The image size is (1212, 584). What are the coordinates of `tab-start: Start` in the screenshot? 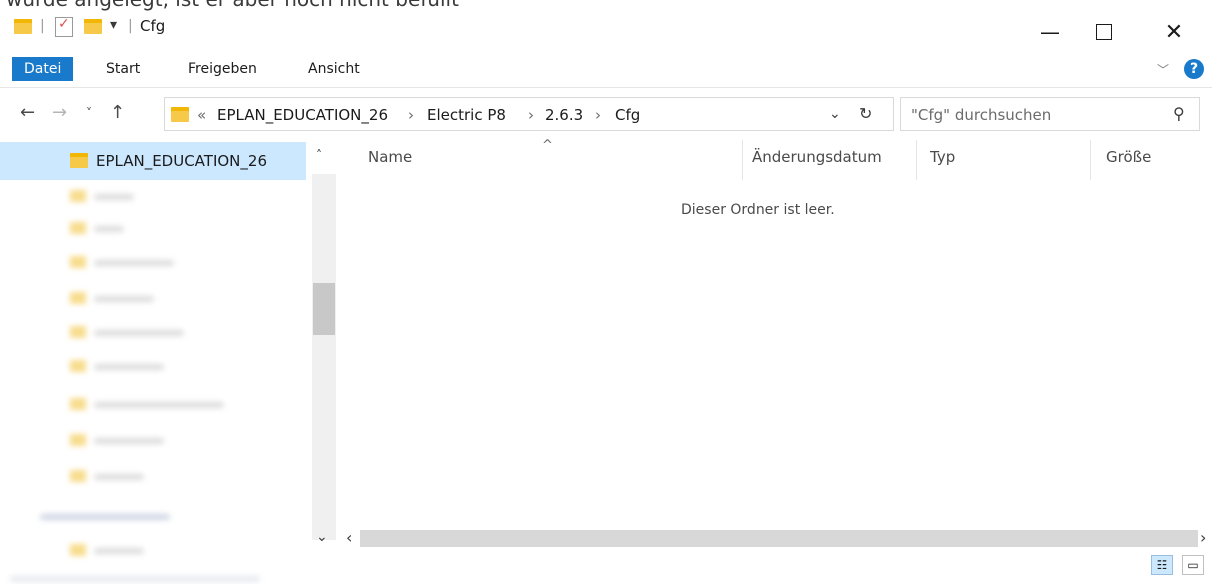 It's located at (123, 69).